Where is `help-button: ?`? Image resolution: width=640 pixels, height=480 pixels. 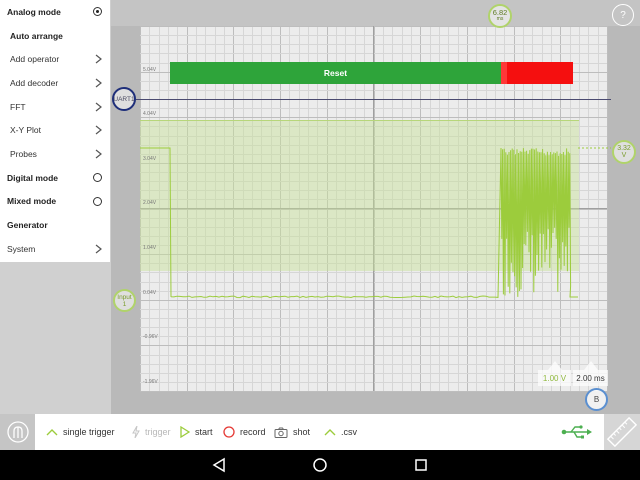 help-button: ? is located at coordinates (623, 15).